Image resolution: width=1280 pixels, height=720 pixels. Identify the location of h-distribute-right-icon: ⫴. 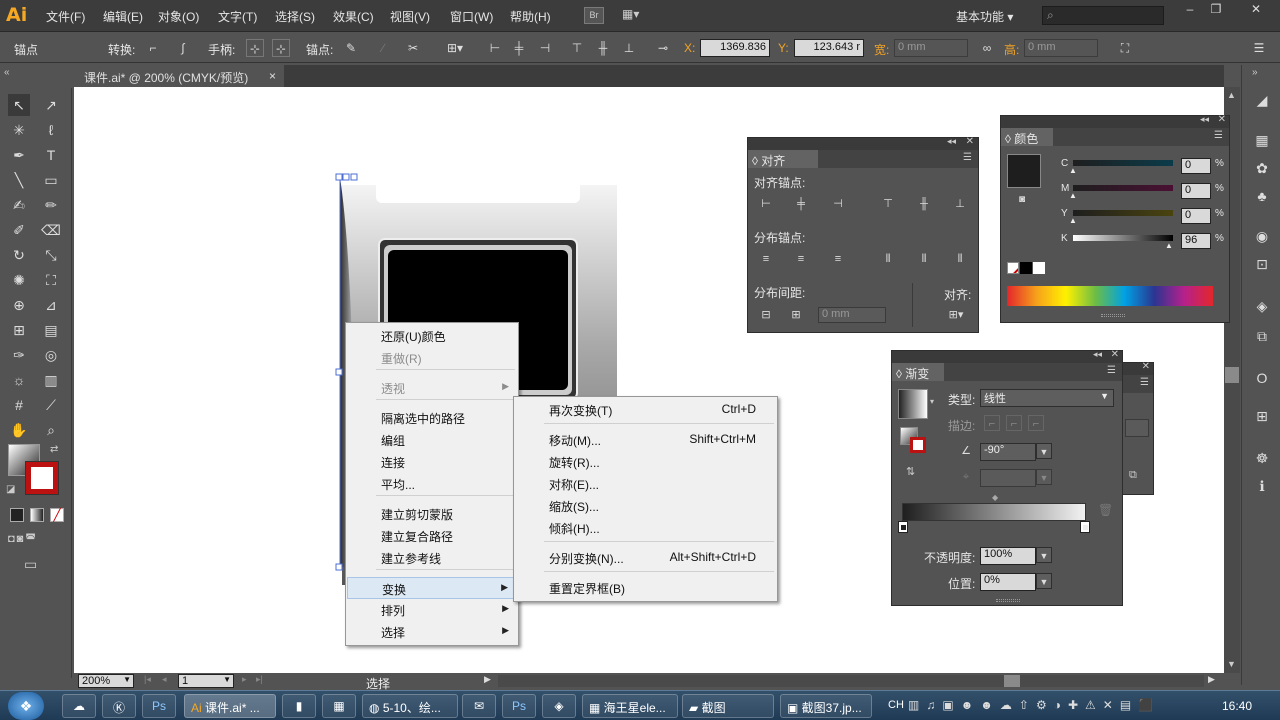
(960, 259).